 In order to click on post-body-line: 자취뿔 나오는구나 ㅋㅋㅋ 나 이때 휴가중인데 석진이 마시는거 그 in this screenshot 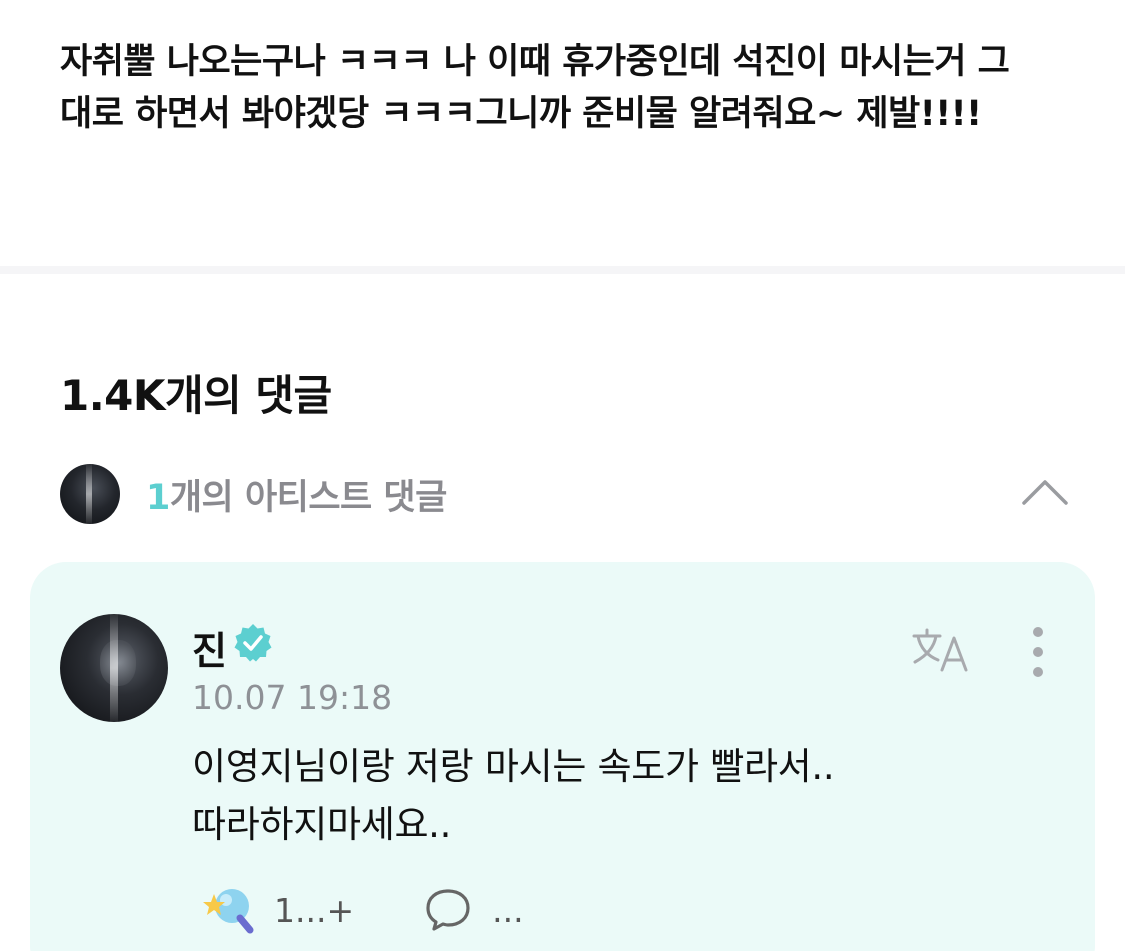, I will do `click(535, 62)`.